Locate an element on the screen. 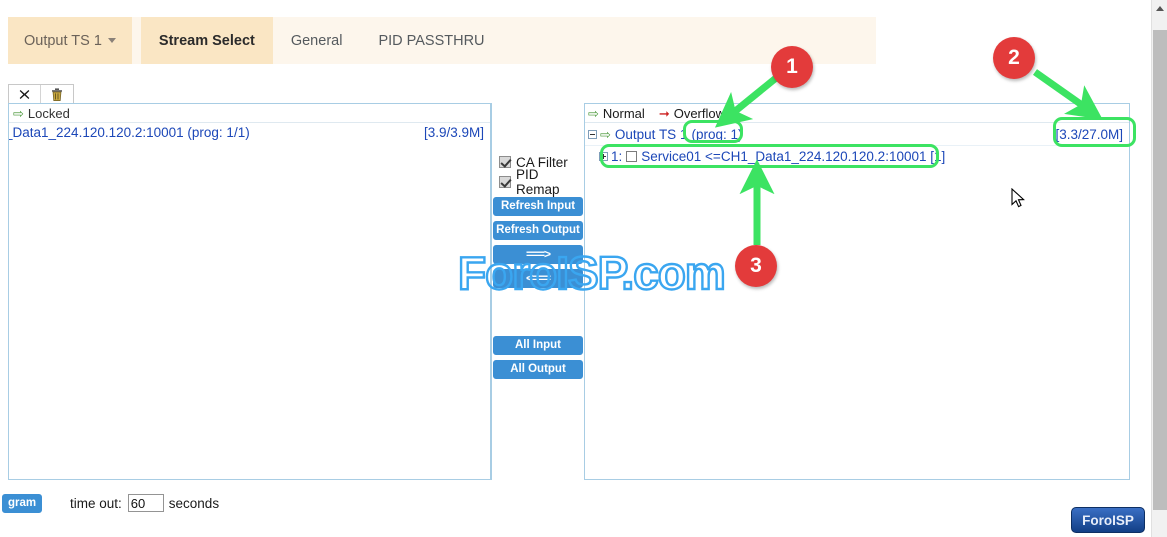  annotation-marker-1: 1 is located at coordinates (792, 67).